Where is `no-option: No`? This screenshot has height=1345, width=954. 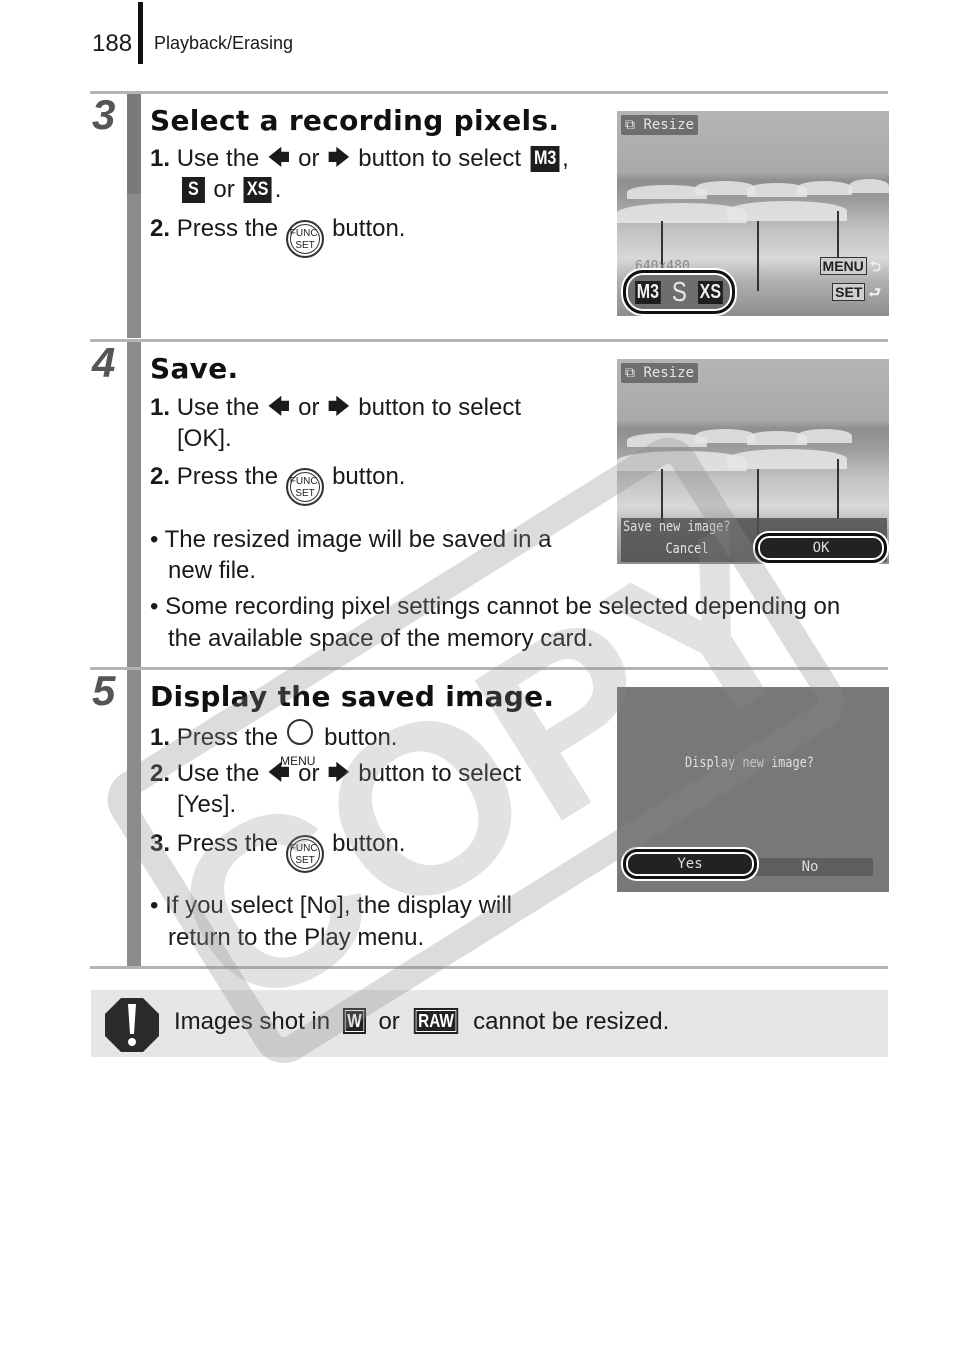 no-option: No is located at coordinates (810, 867).